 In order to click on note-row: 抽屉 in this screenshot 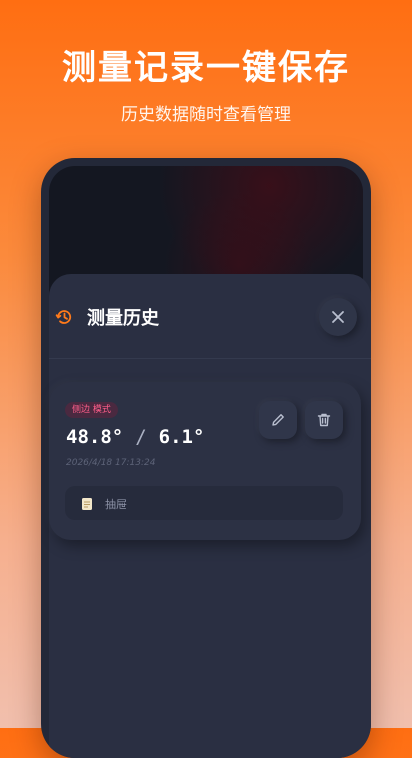, I will do `click(204, 503)`.